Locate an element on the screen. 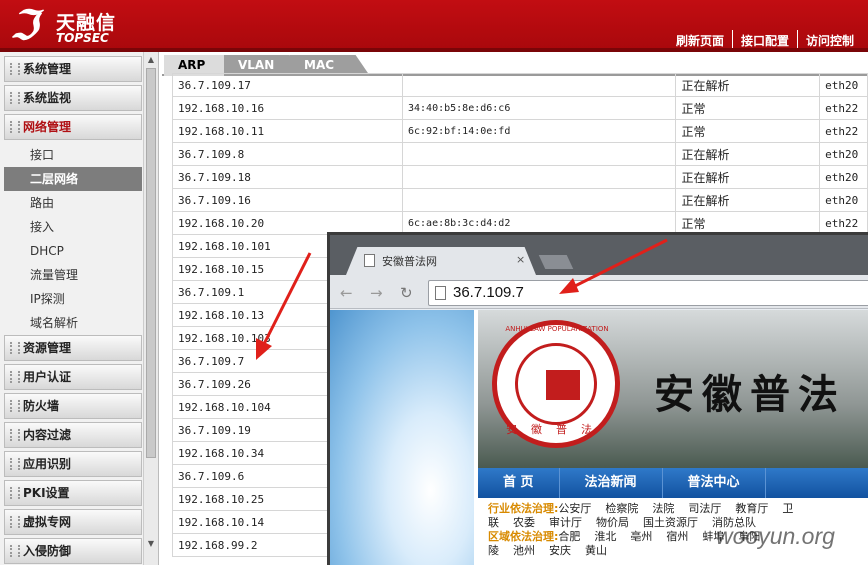  submenu-dhcp: DHCP is located at coordinates (73, 251).